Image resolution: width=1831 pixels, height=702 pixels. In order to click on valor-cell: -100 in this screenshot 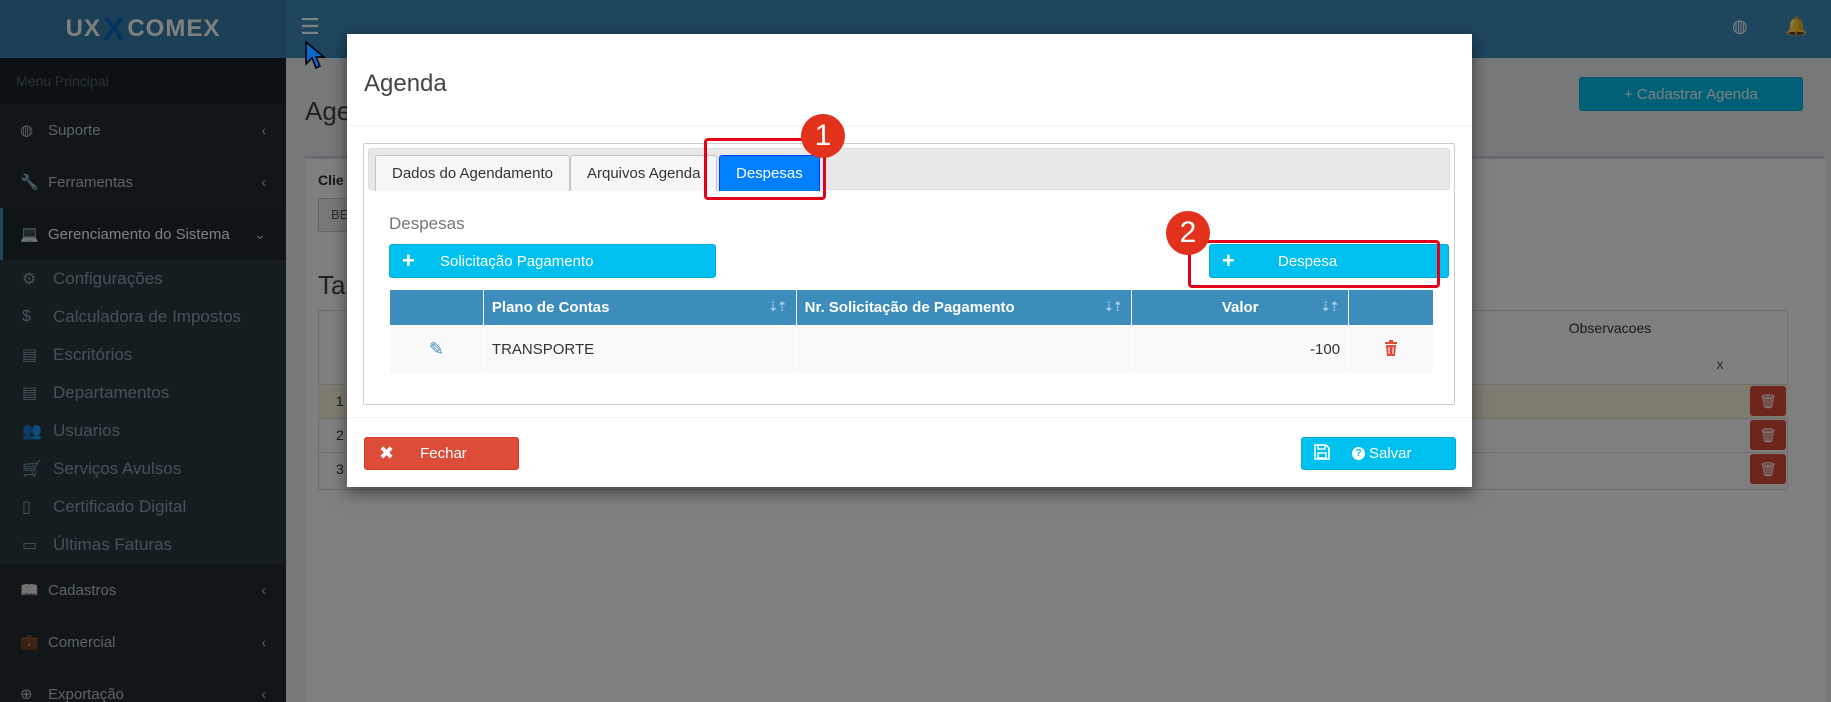, I will do `click(1240, 349)`.